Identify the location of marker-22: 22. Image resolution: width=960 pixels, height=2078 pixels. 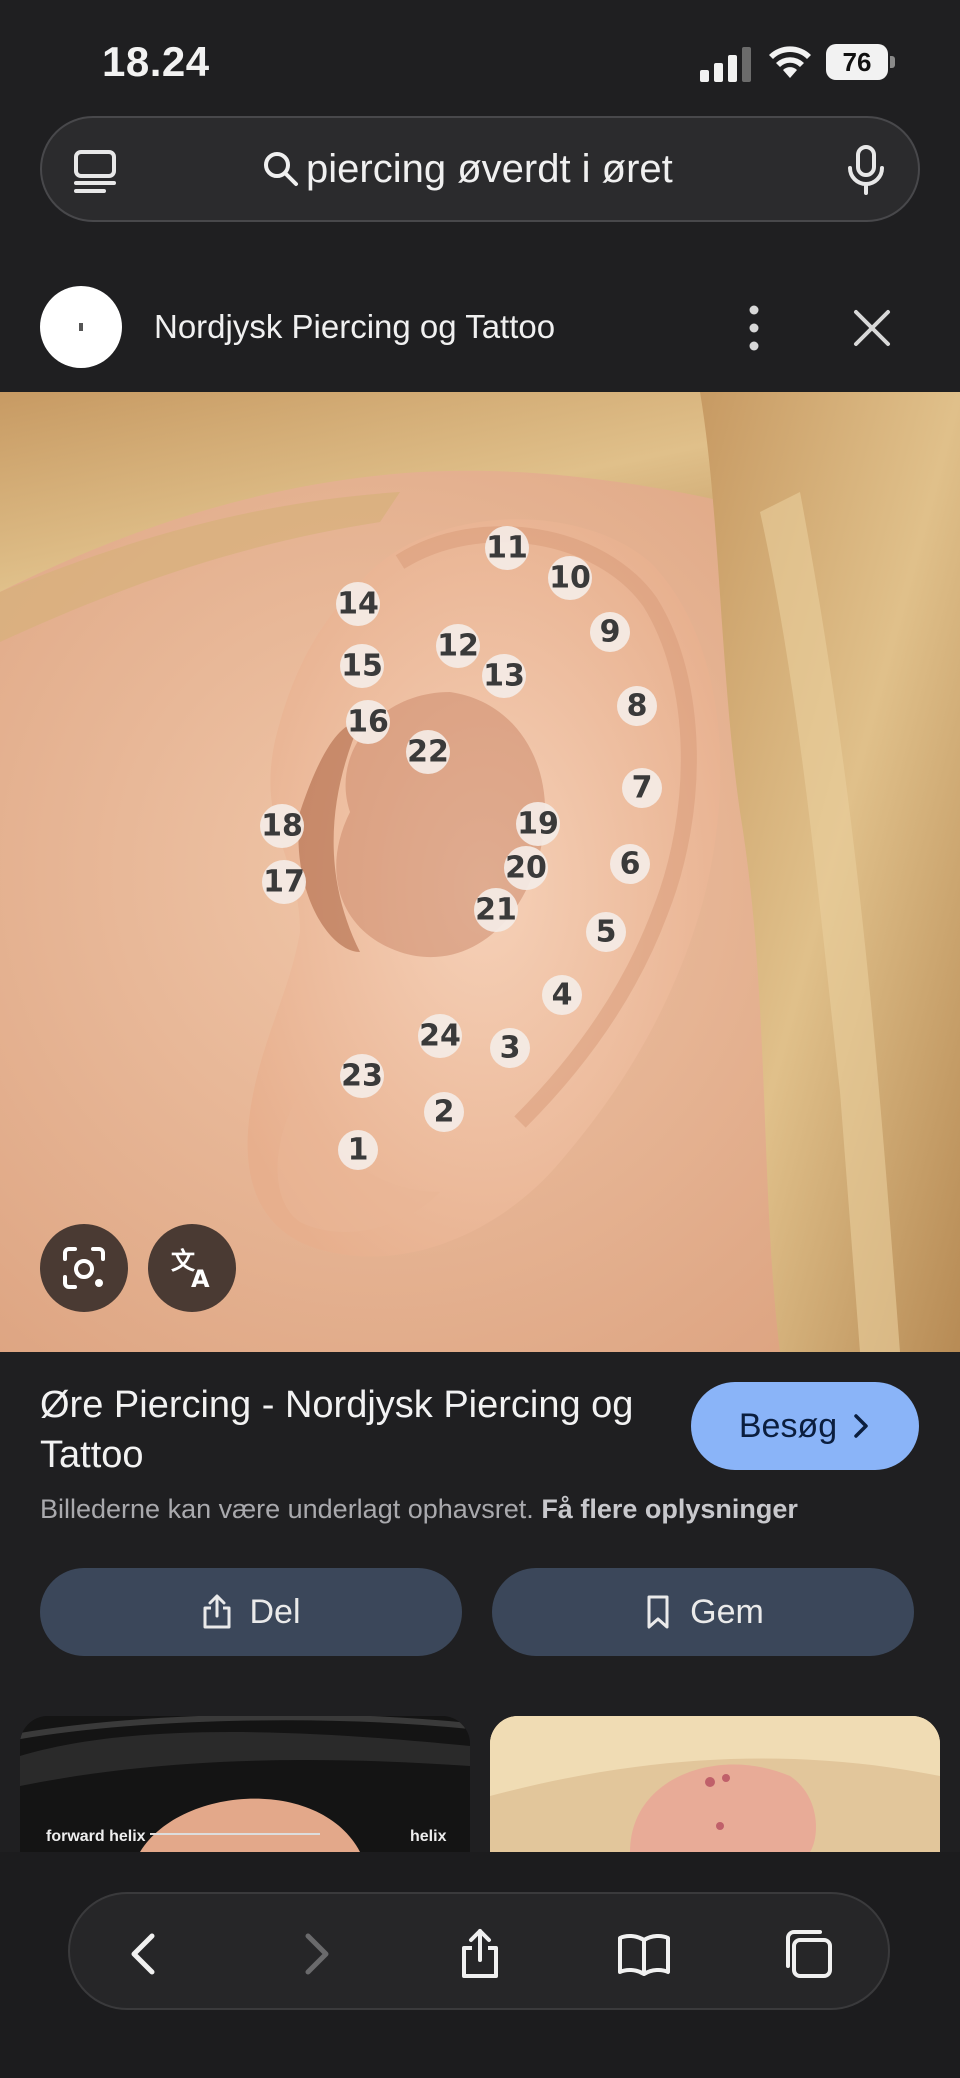
(428, 752).